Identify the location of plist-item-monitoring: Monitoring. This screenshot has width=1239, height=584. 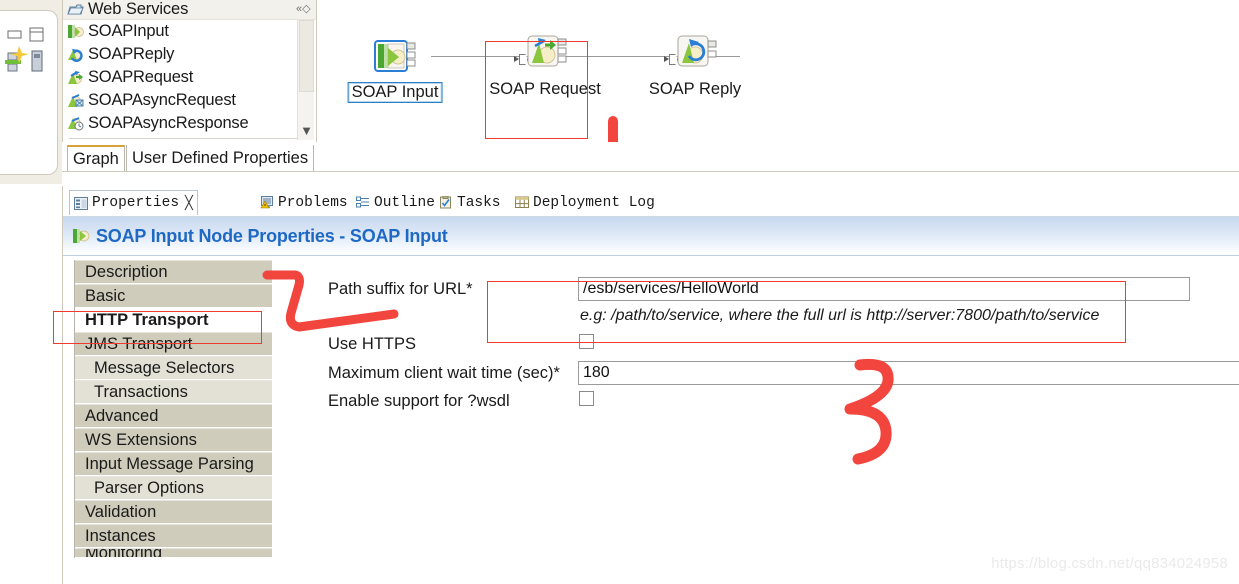
(173, 553).